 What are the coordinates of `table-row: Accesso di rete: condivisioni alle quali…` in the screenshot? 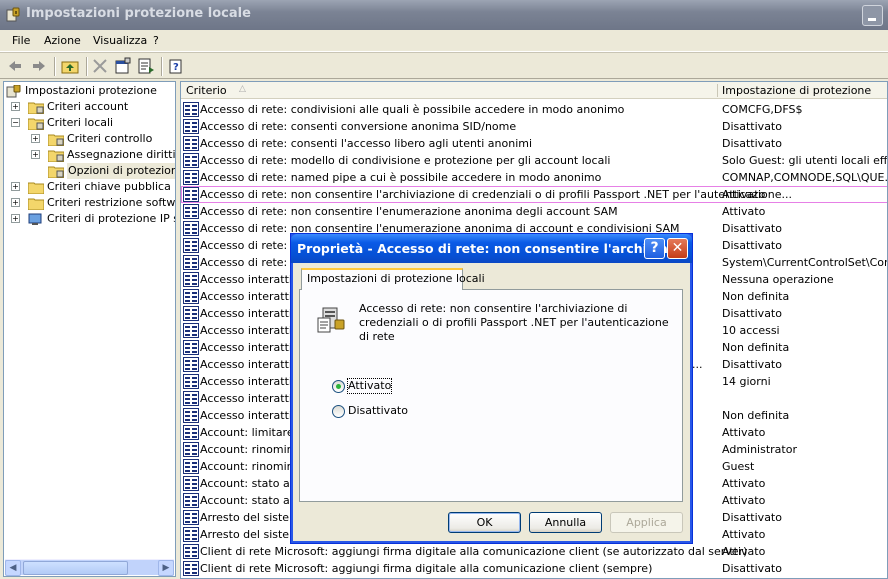 It's located at (534, 109).